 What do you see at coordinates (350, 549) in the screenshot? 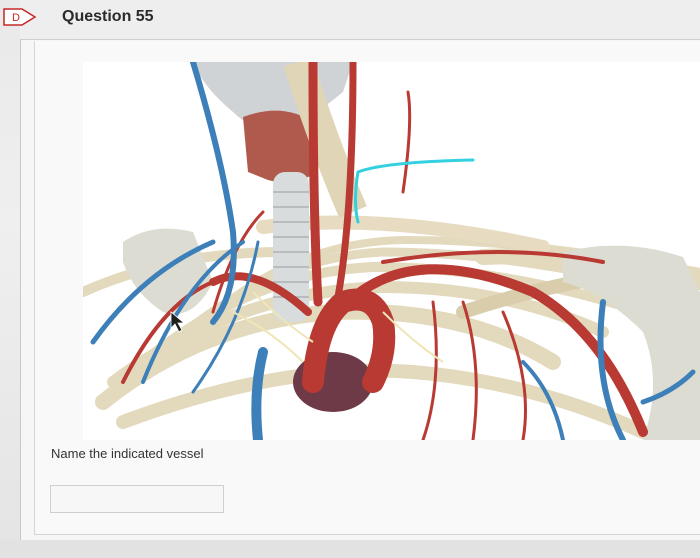
I see `page-bottom` at bounding box center [350, 549].